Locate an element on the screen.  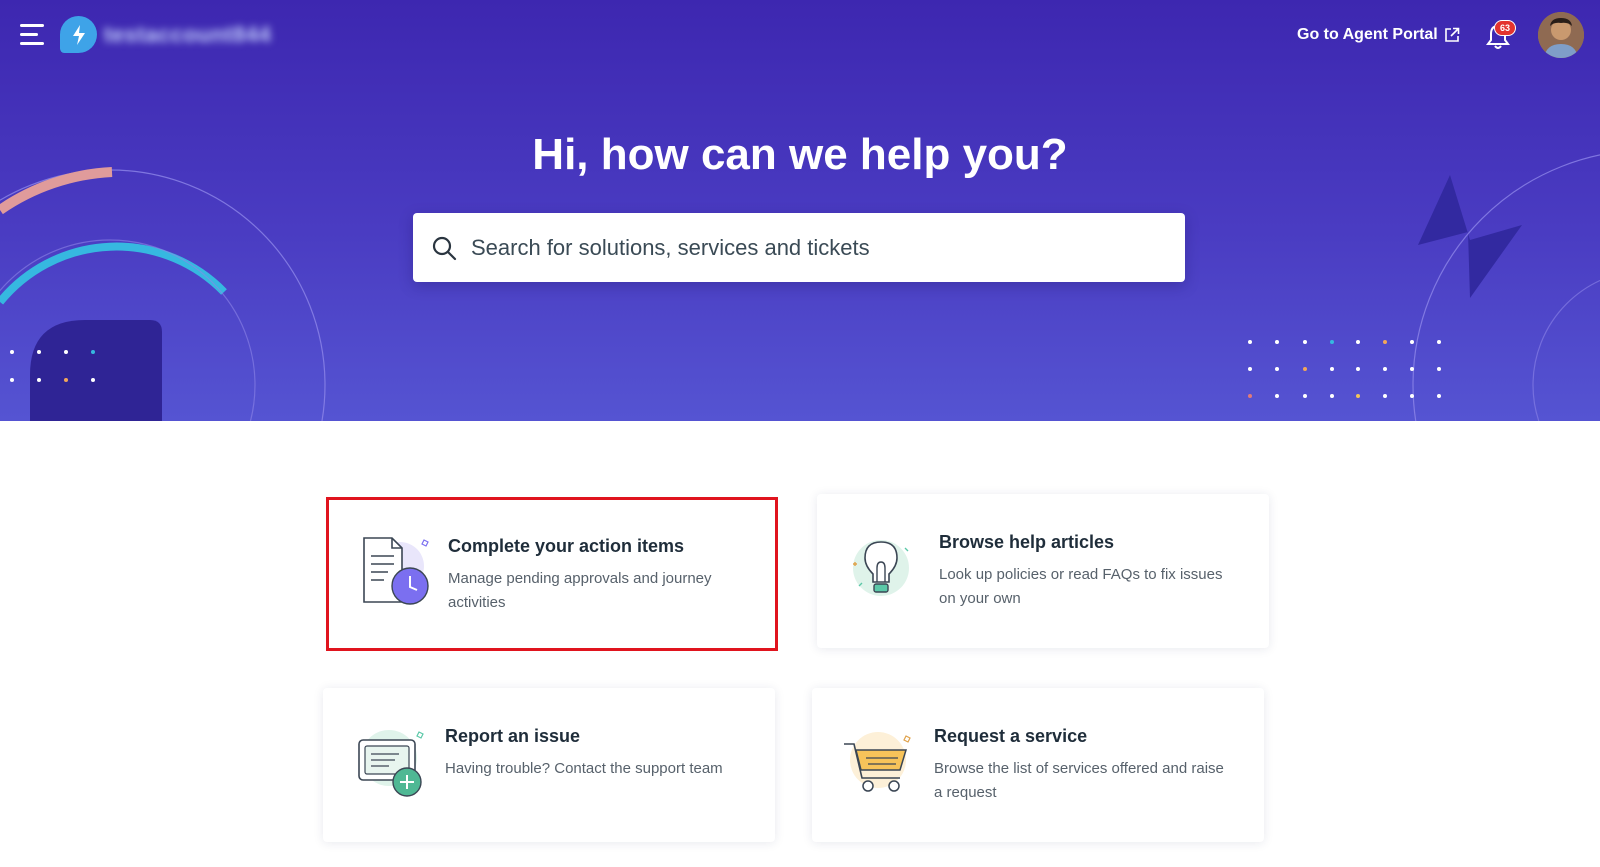
search-icon is located at coordinates (444, 248).